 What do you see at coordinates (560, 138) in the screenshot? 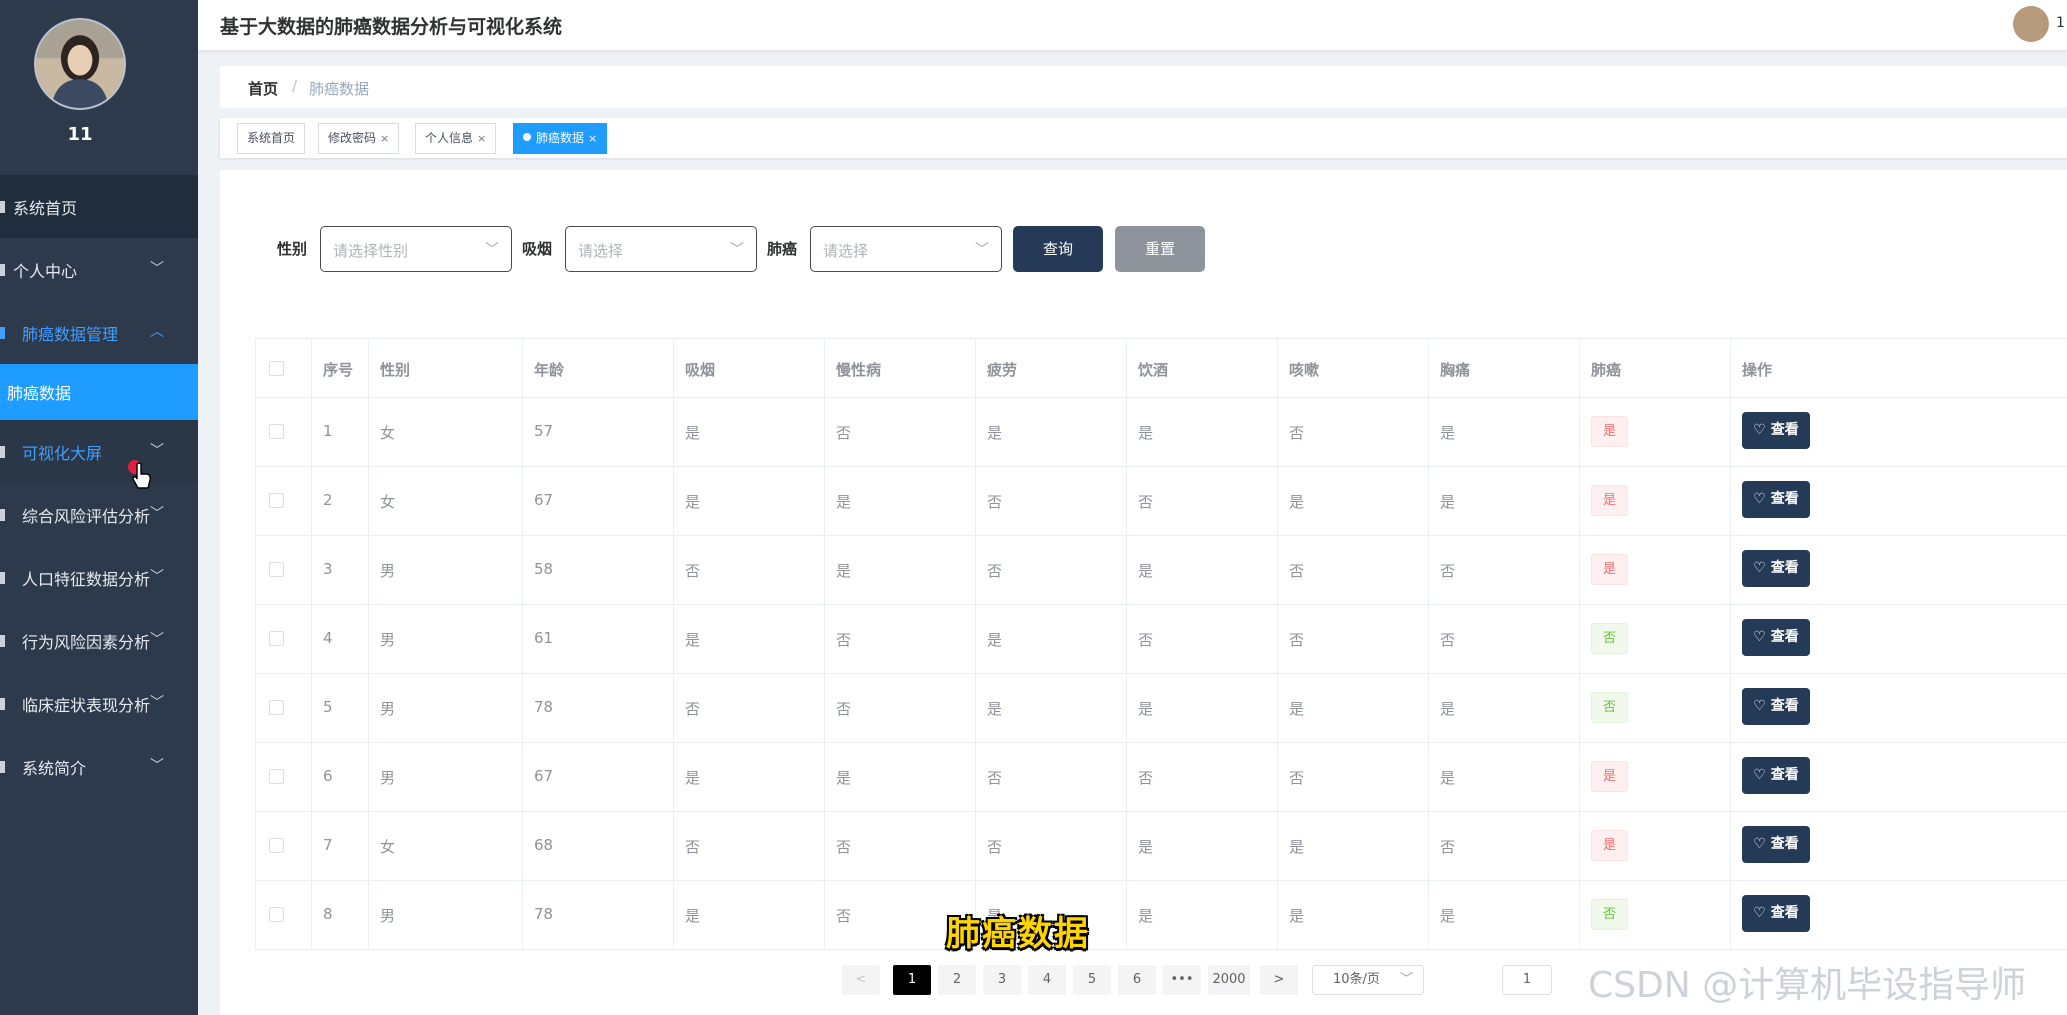
I see `tab-lung-data: 肺癌数据 ×` at bounding box center [560, 138].